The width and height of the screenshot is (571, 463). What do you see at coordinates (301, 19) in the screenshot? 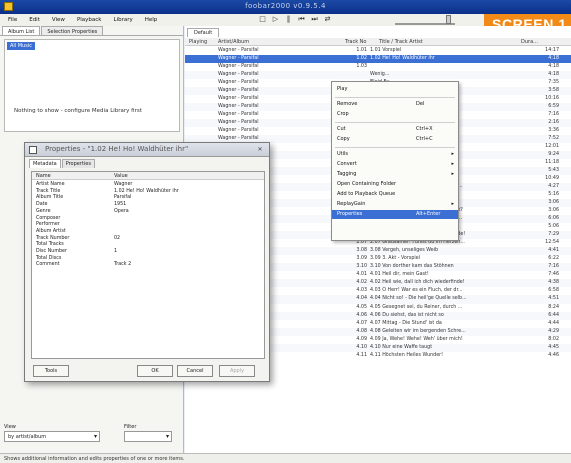
I see `previous-icon: ⏮` at bounding box center [301, 19].